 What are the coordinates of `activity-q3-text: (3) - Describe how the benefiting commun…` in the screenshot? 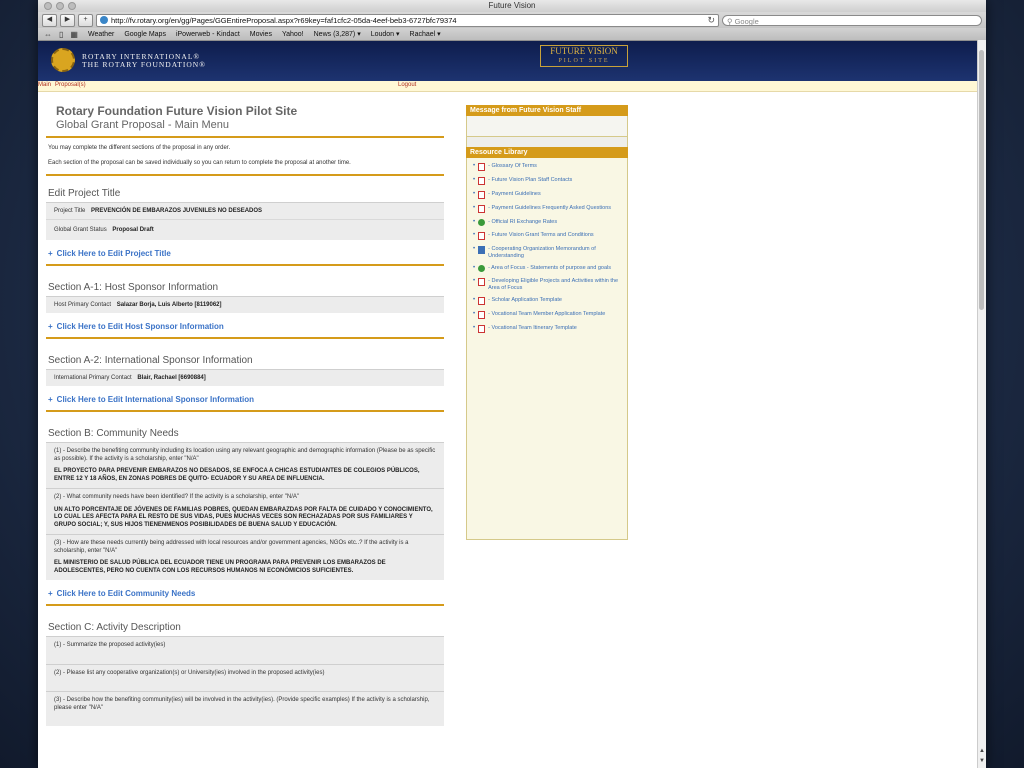 It's located at (242, 704).